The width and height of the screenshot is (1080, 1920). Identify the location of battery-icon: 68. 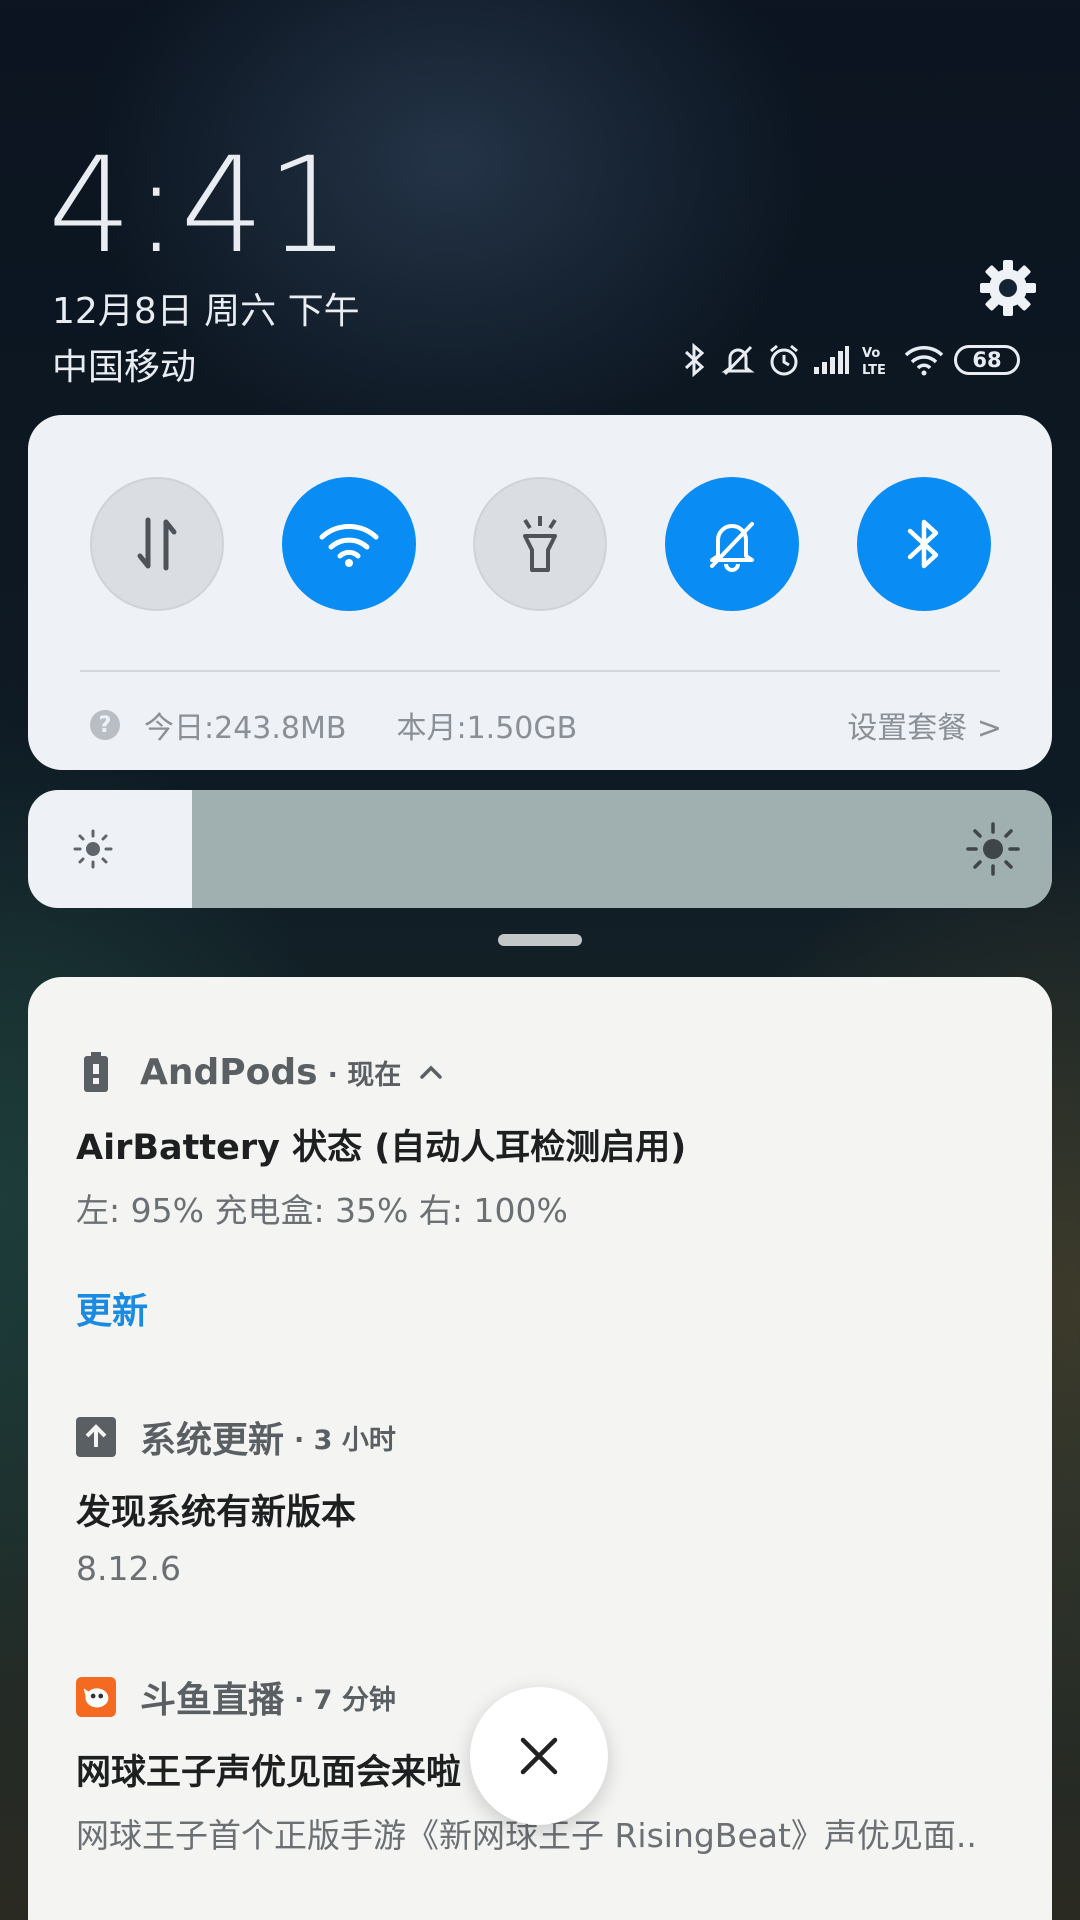
(987, 360).